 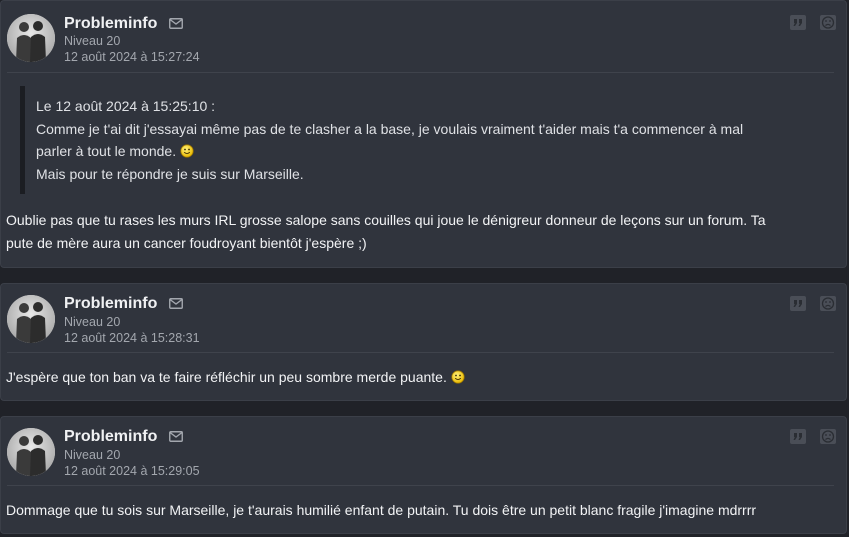 What do you see at coordinates (126, 106) in the screenshot?
I see `quote-header: Le 12 août 2024 à 15:25:10 :` at bounding box center [126, 106].